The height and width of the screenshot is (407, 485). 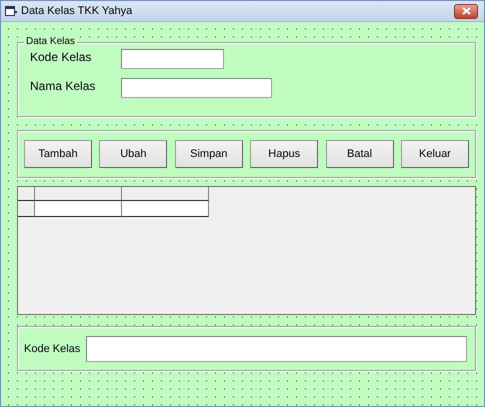 I want to click on action-button: Ubah, so click(x=133, y=154).